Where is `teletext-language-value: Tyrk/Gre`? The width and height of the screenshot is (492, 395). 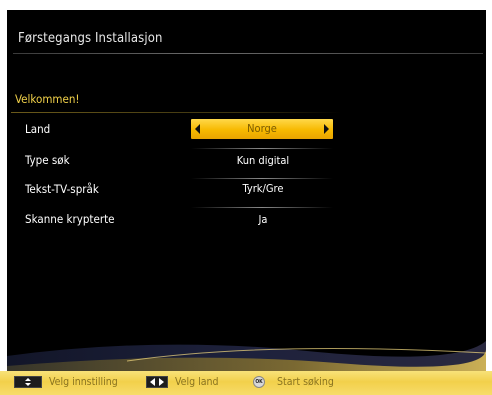
teletext-language-value: Tyrk/Gre is located at coordinates (263, 188).